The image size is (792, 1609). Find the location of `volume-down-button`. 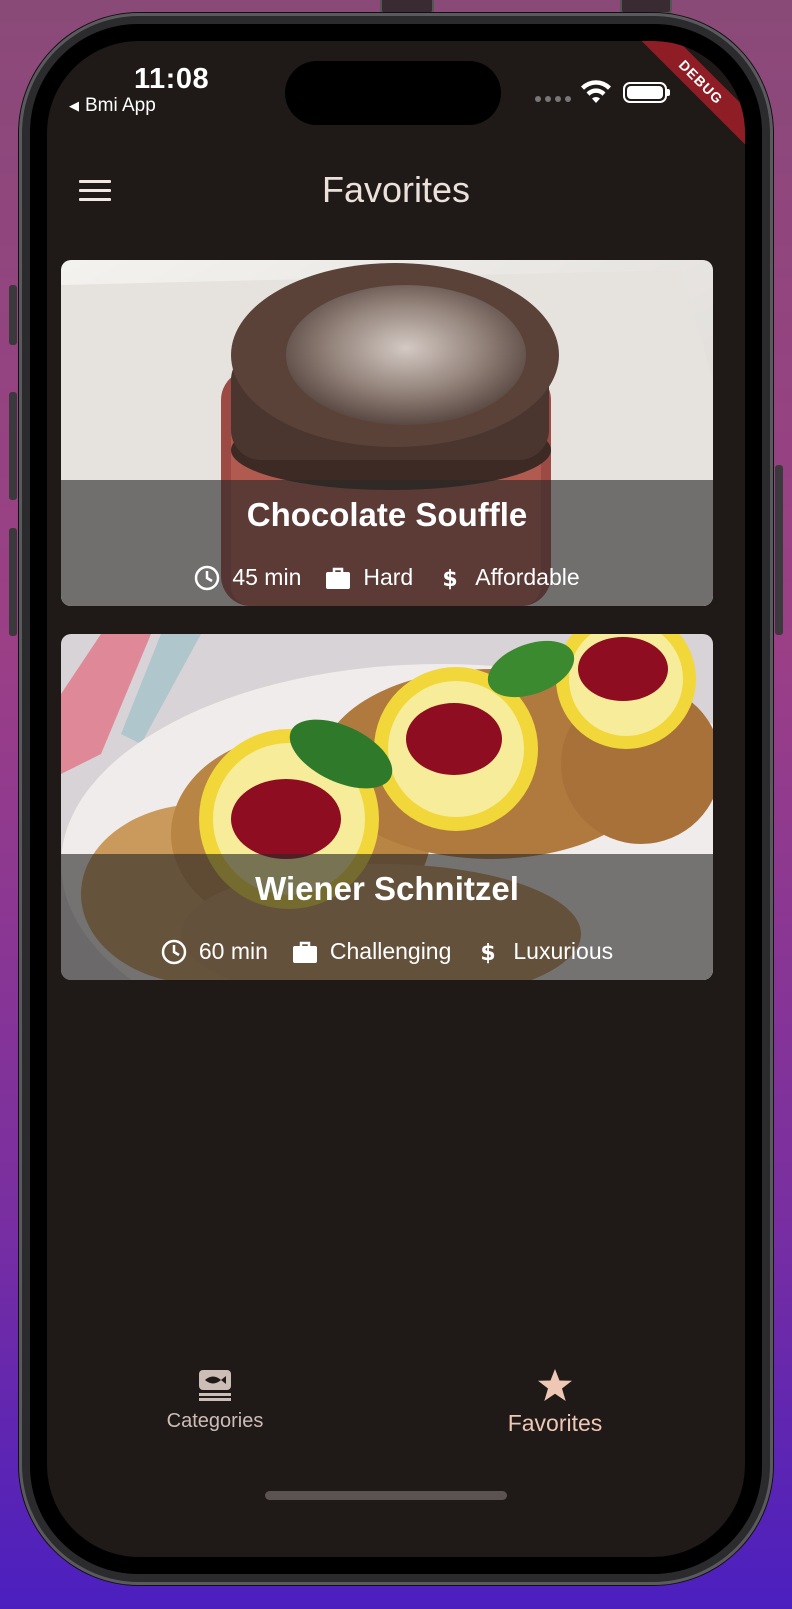

volume-down-button is located at coordinates (13, 582).